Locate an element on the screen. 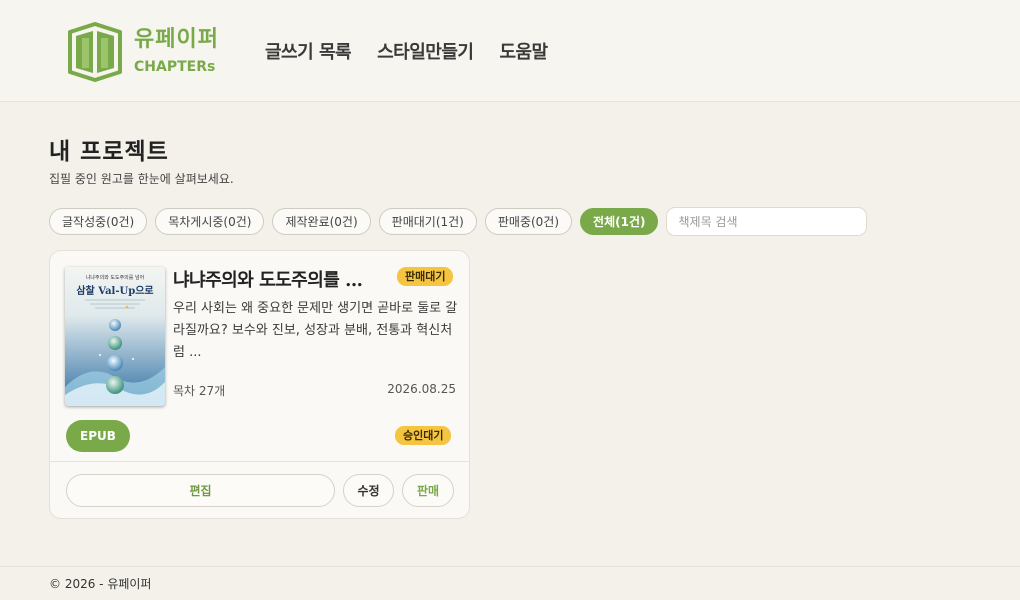 The image size is (1020, 600). approval-status-badge: 승인대기 is located at coordinates (423, 435).